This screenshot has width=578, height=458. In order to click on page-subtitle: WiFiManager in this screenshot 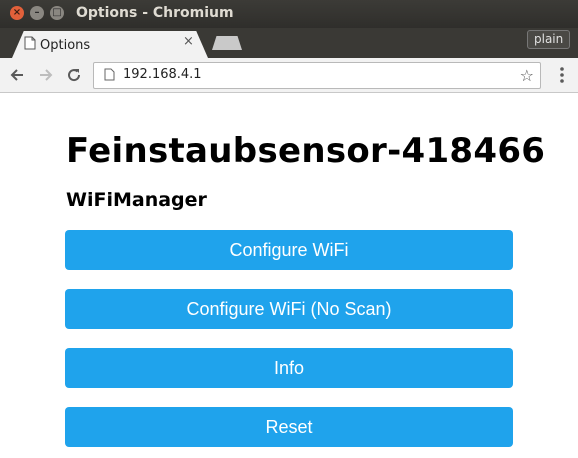, I will do `click(136, 200)`.